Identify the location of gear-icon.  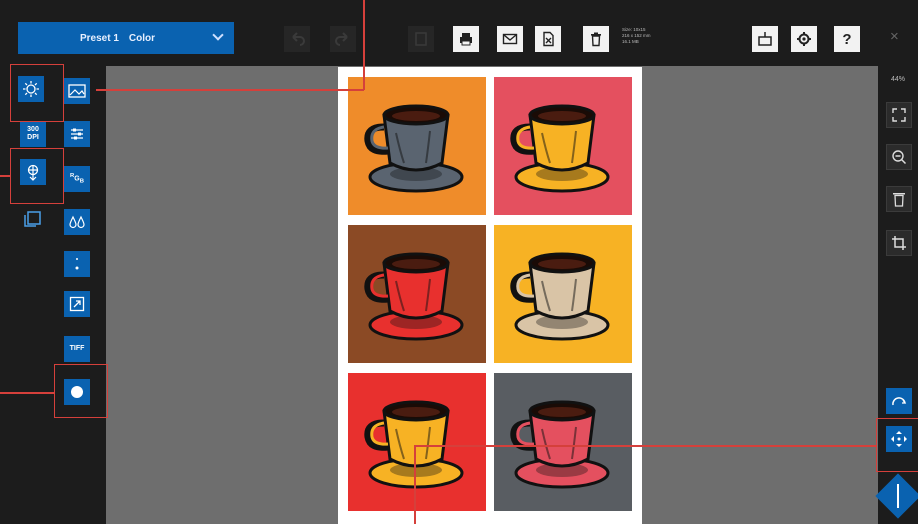
(804, 39).